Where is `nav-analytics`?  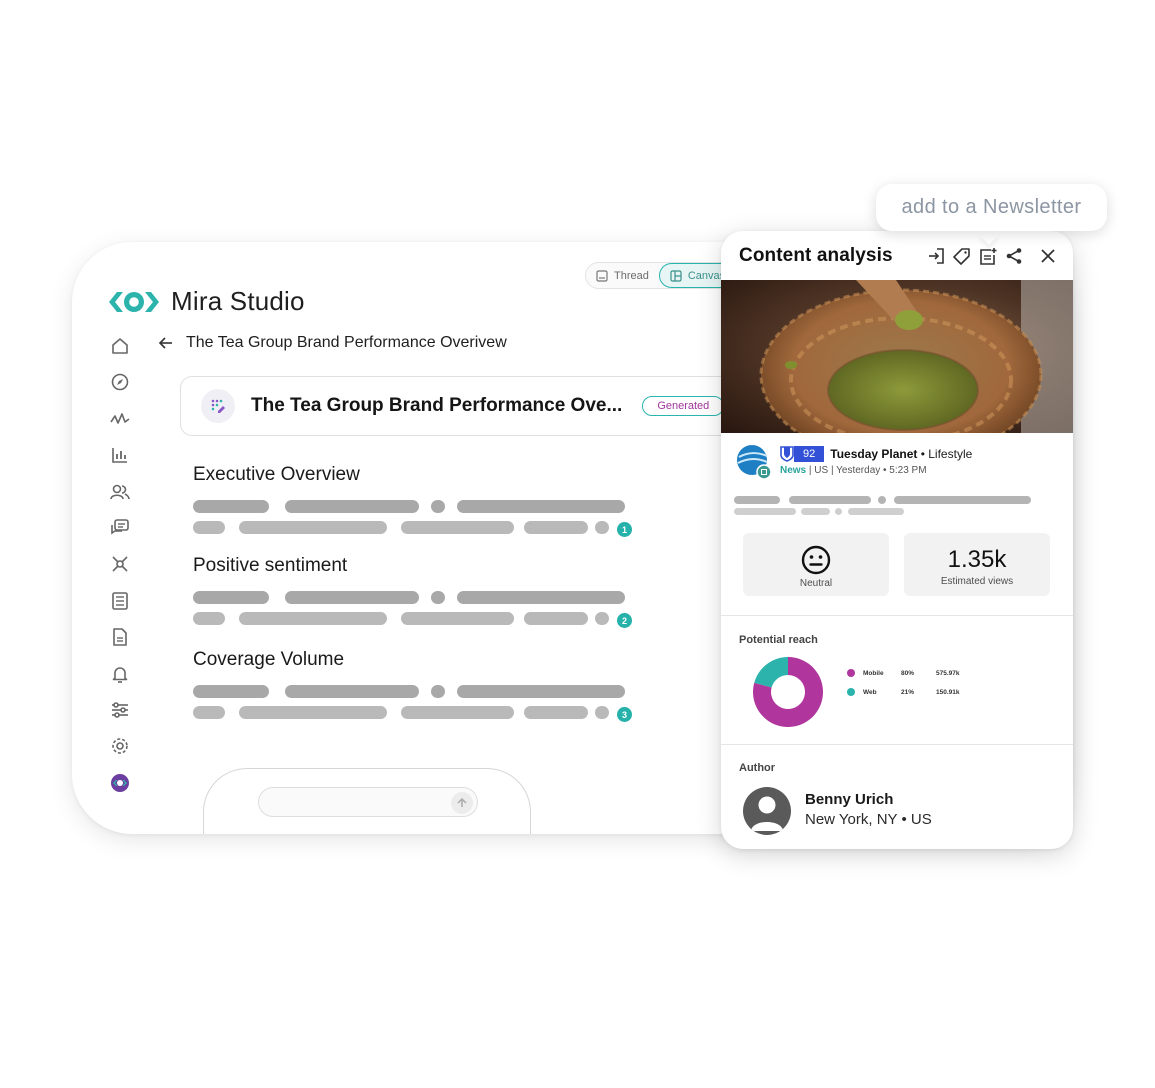 nav-analytics is located at coordinates (120, 455).